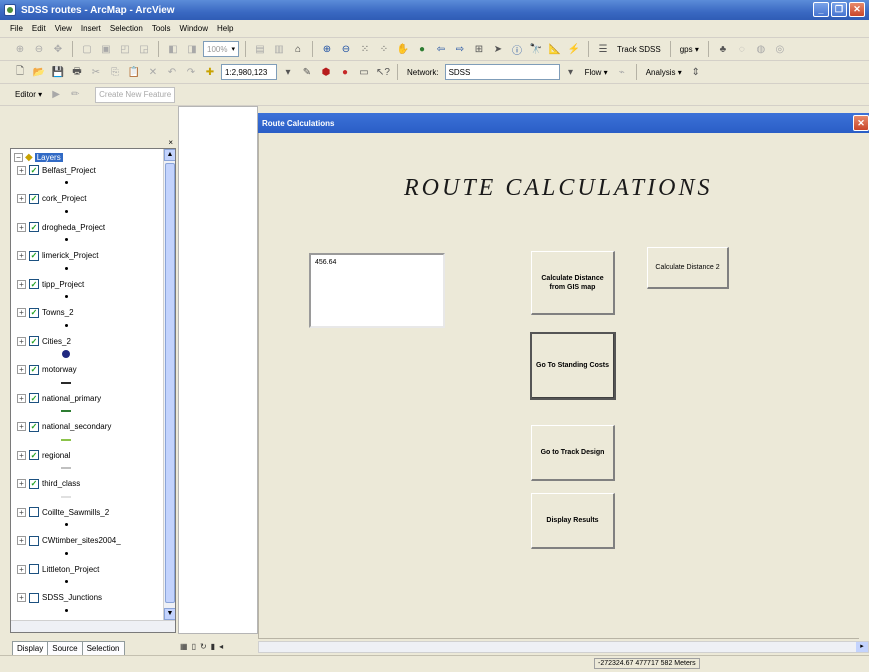 The height and width of the screenshot is (672, 869). What do you see at coordinates (622, 72) in the screenshot?
I see `flow-tool-icon: ⌁` at bounding box center [622, 72].